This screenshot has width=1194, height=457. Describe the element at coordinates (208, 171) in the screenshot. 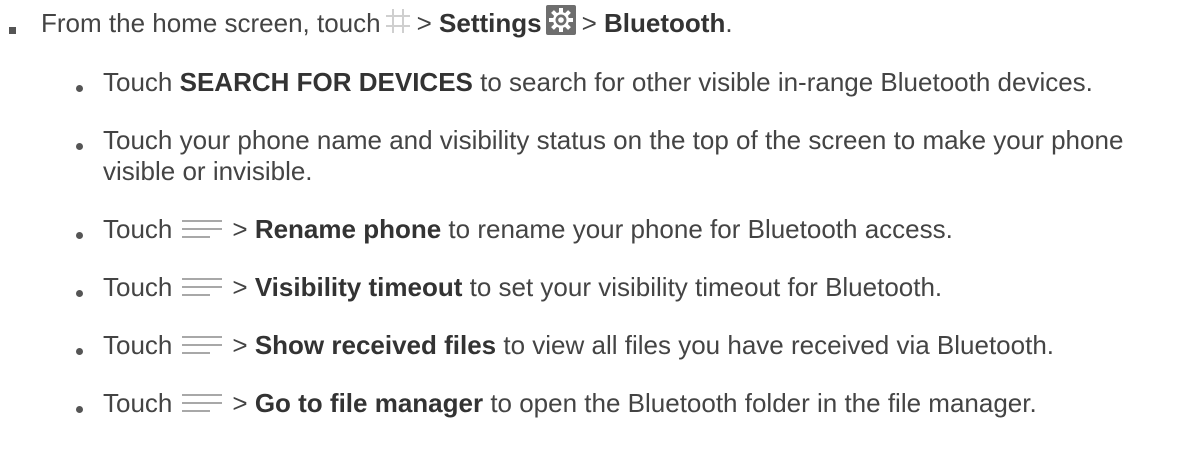

I see `list-item-line-2: visible or invisible.` at that location.